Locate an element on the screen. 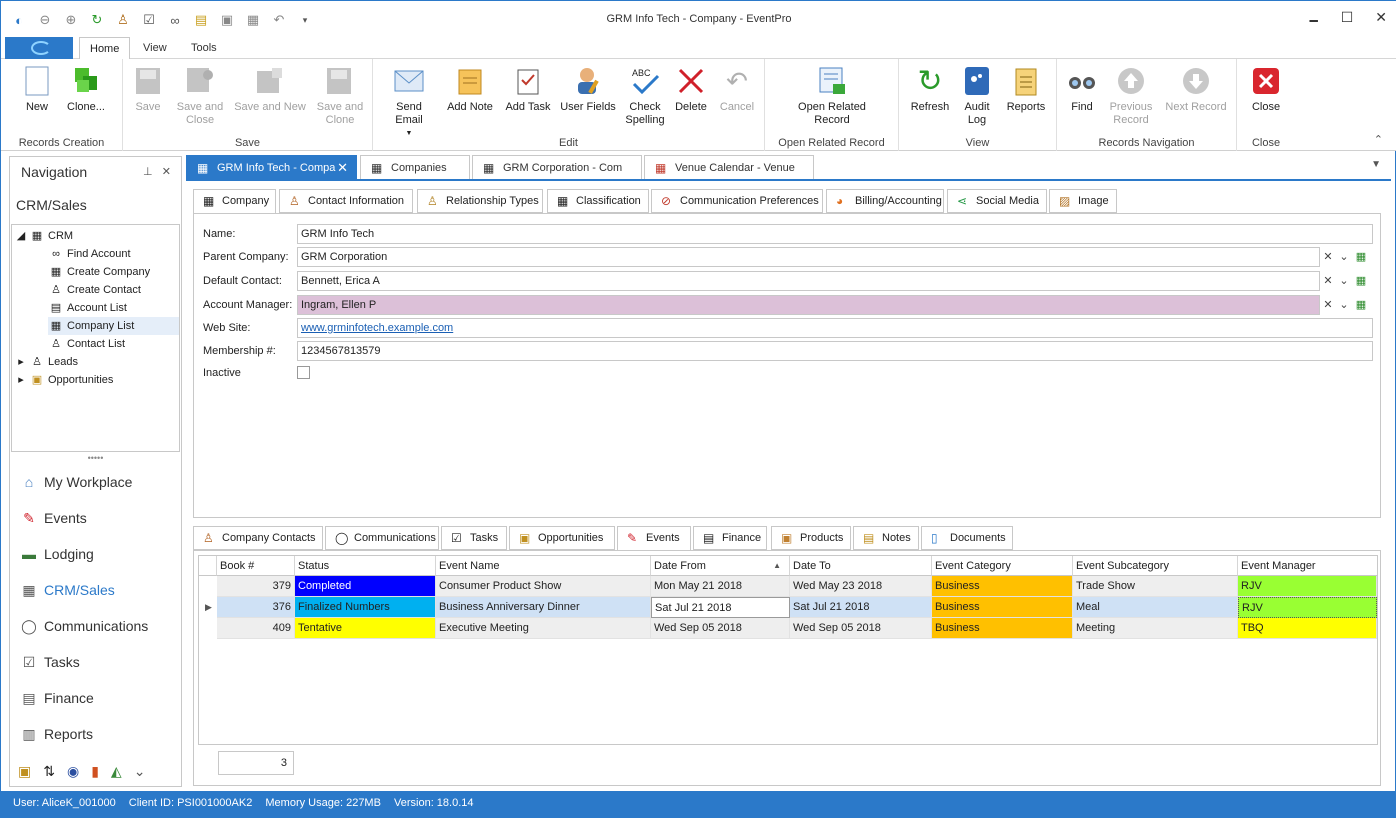 This screenshot has height=818, width=1396. save-and-new-button: Save and New is located at coordinates (270, 89).